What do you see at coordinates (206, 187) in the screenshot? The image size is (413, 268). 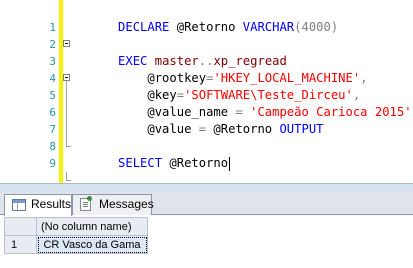 I see `pane-splitter` at bounding box center [206, 187].